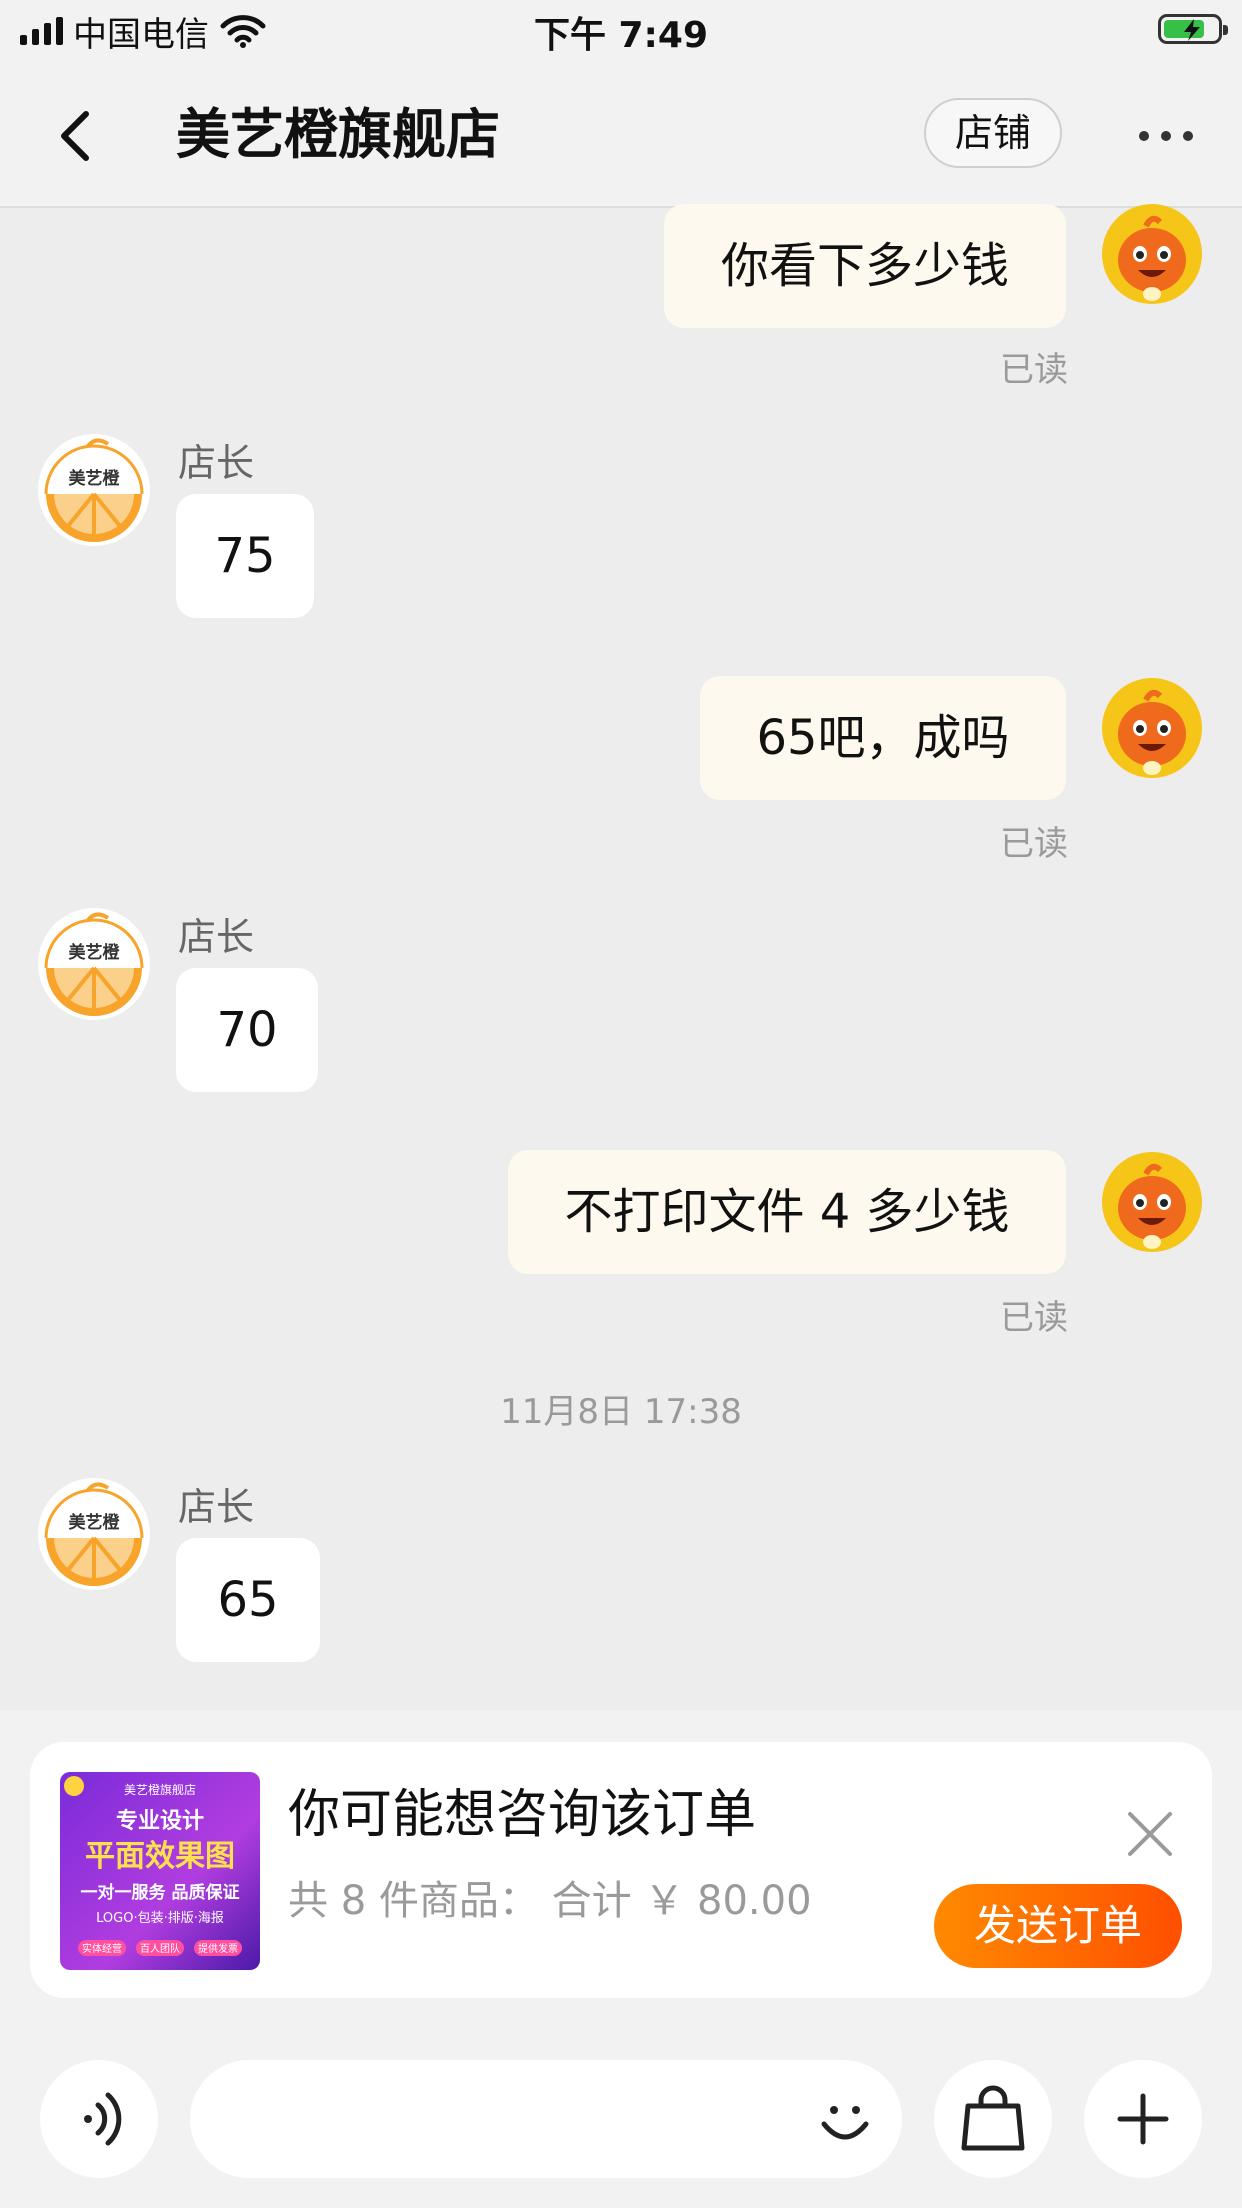  Describe the element at coordinates (550, 1901) in the screenshot. I see `order-summary: 共 8 件商品： 合计 ￥ 80.00` at that location.